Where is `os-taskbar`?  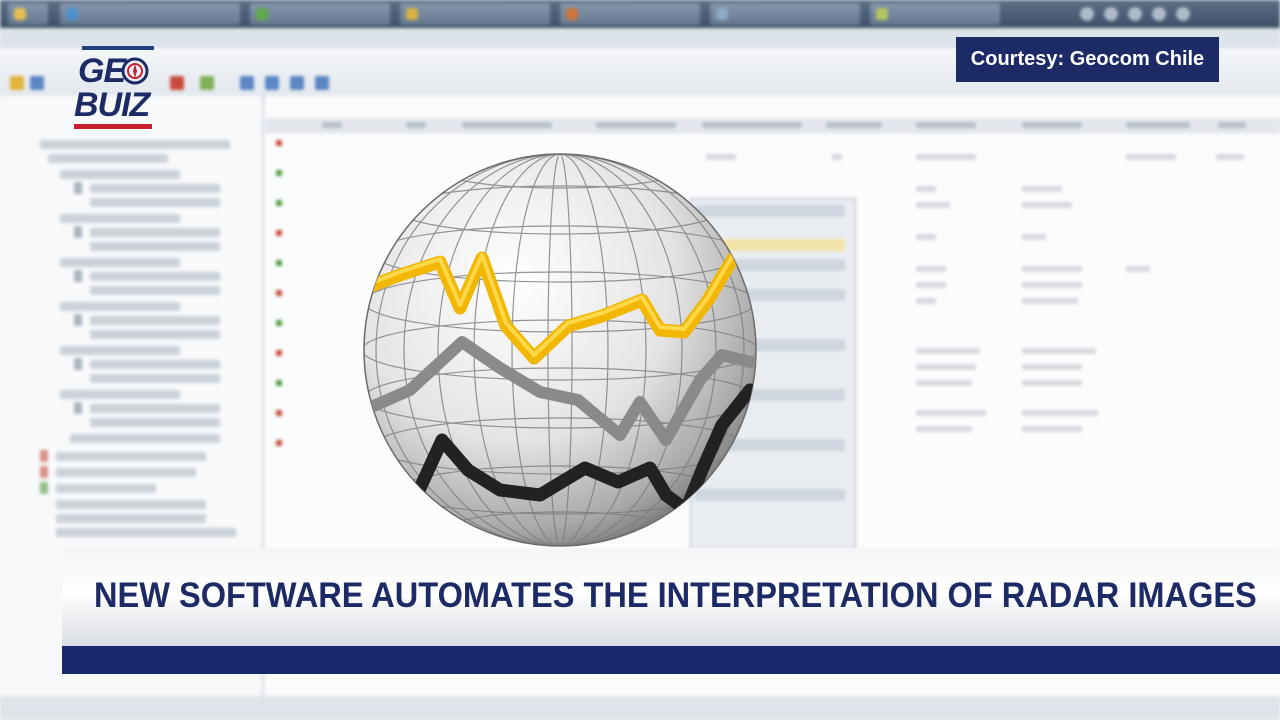 os-taskbar is located at coordinates (640, 14).